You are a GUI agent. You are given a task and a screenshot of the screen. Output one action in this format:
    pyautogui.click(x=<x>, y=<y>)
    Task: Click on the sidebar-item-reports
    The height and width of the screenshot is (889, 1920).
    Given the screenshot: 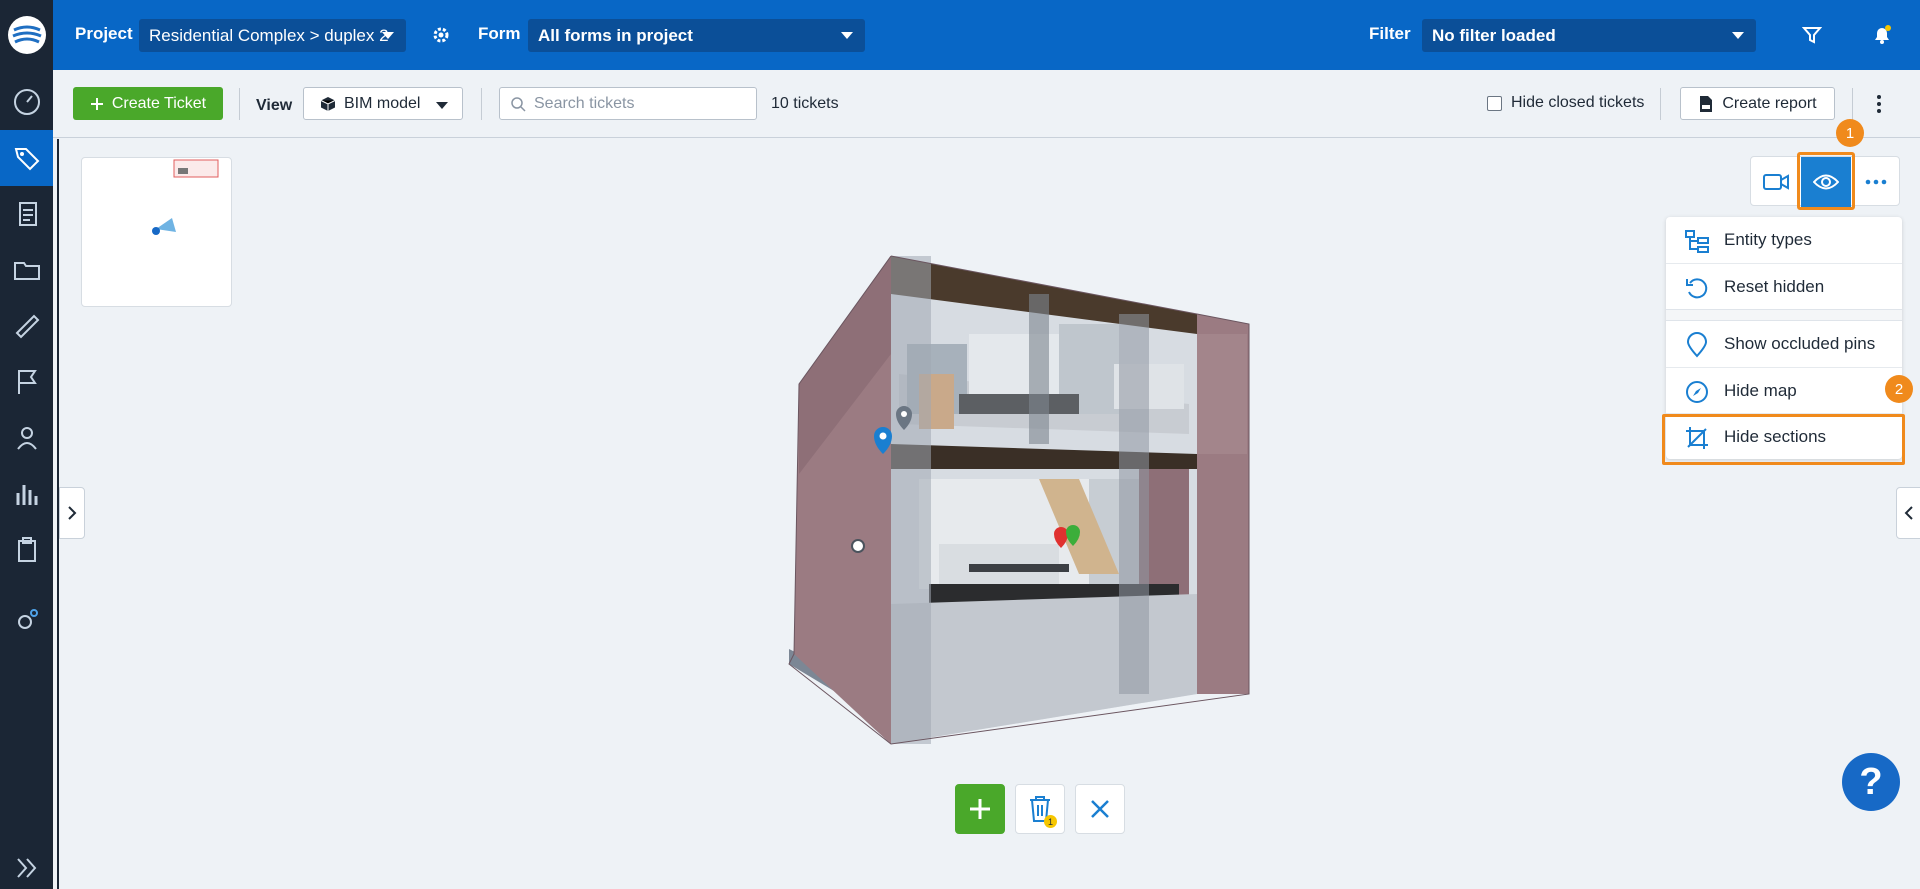 What is the action you would take?
    pyautogui.click(x=26, y=494)
    